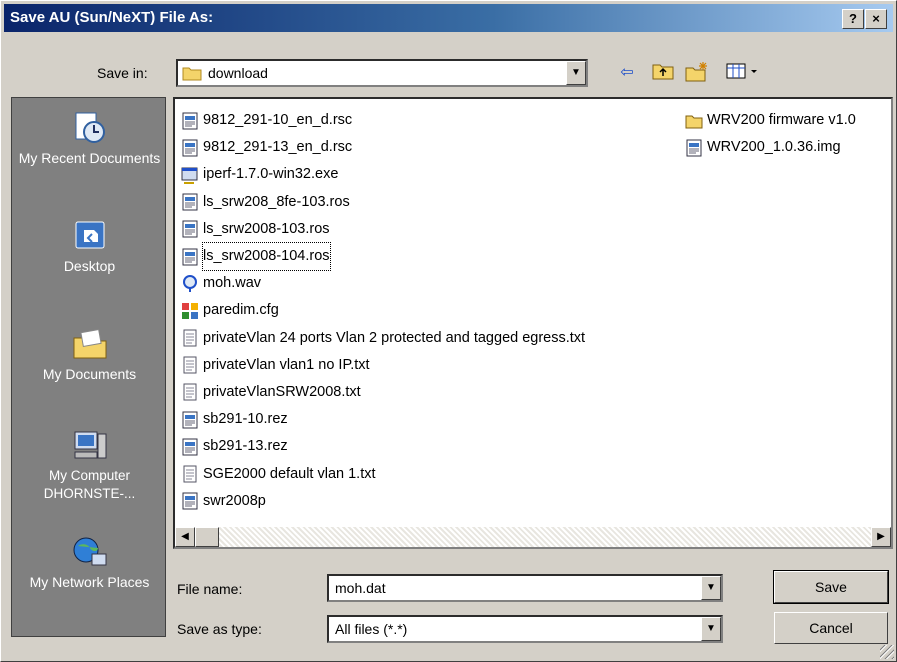  I want to click on file-name: iperf-1.7.0-win32.exe, so click(271, 174).